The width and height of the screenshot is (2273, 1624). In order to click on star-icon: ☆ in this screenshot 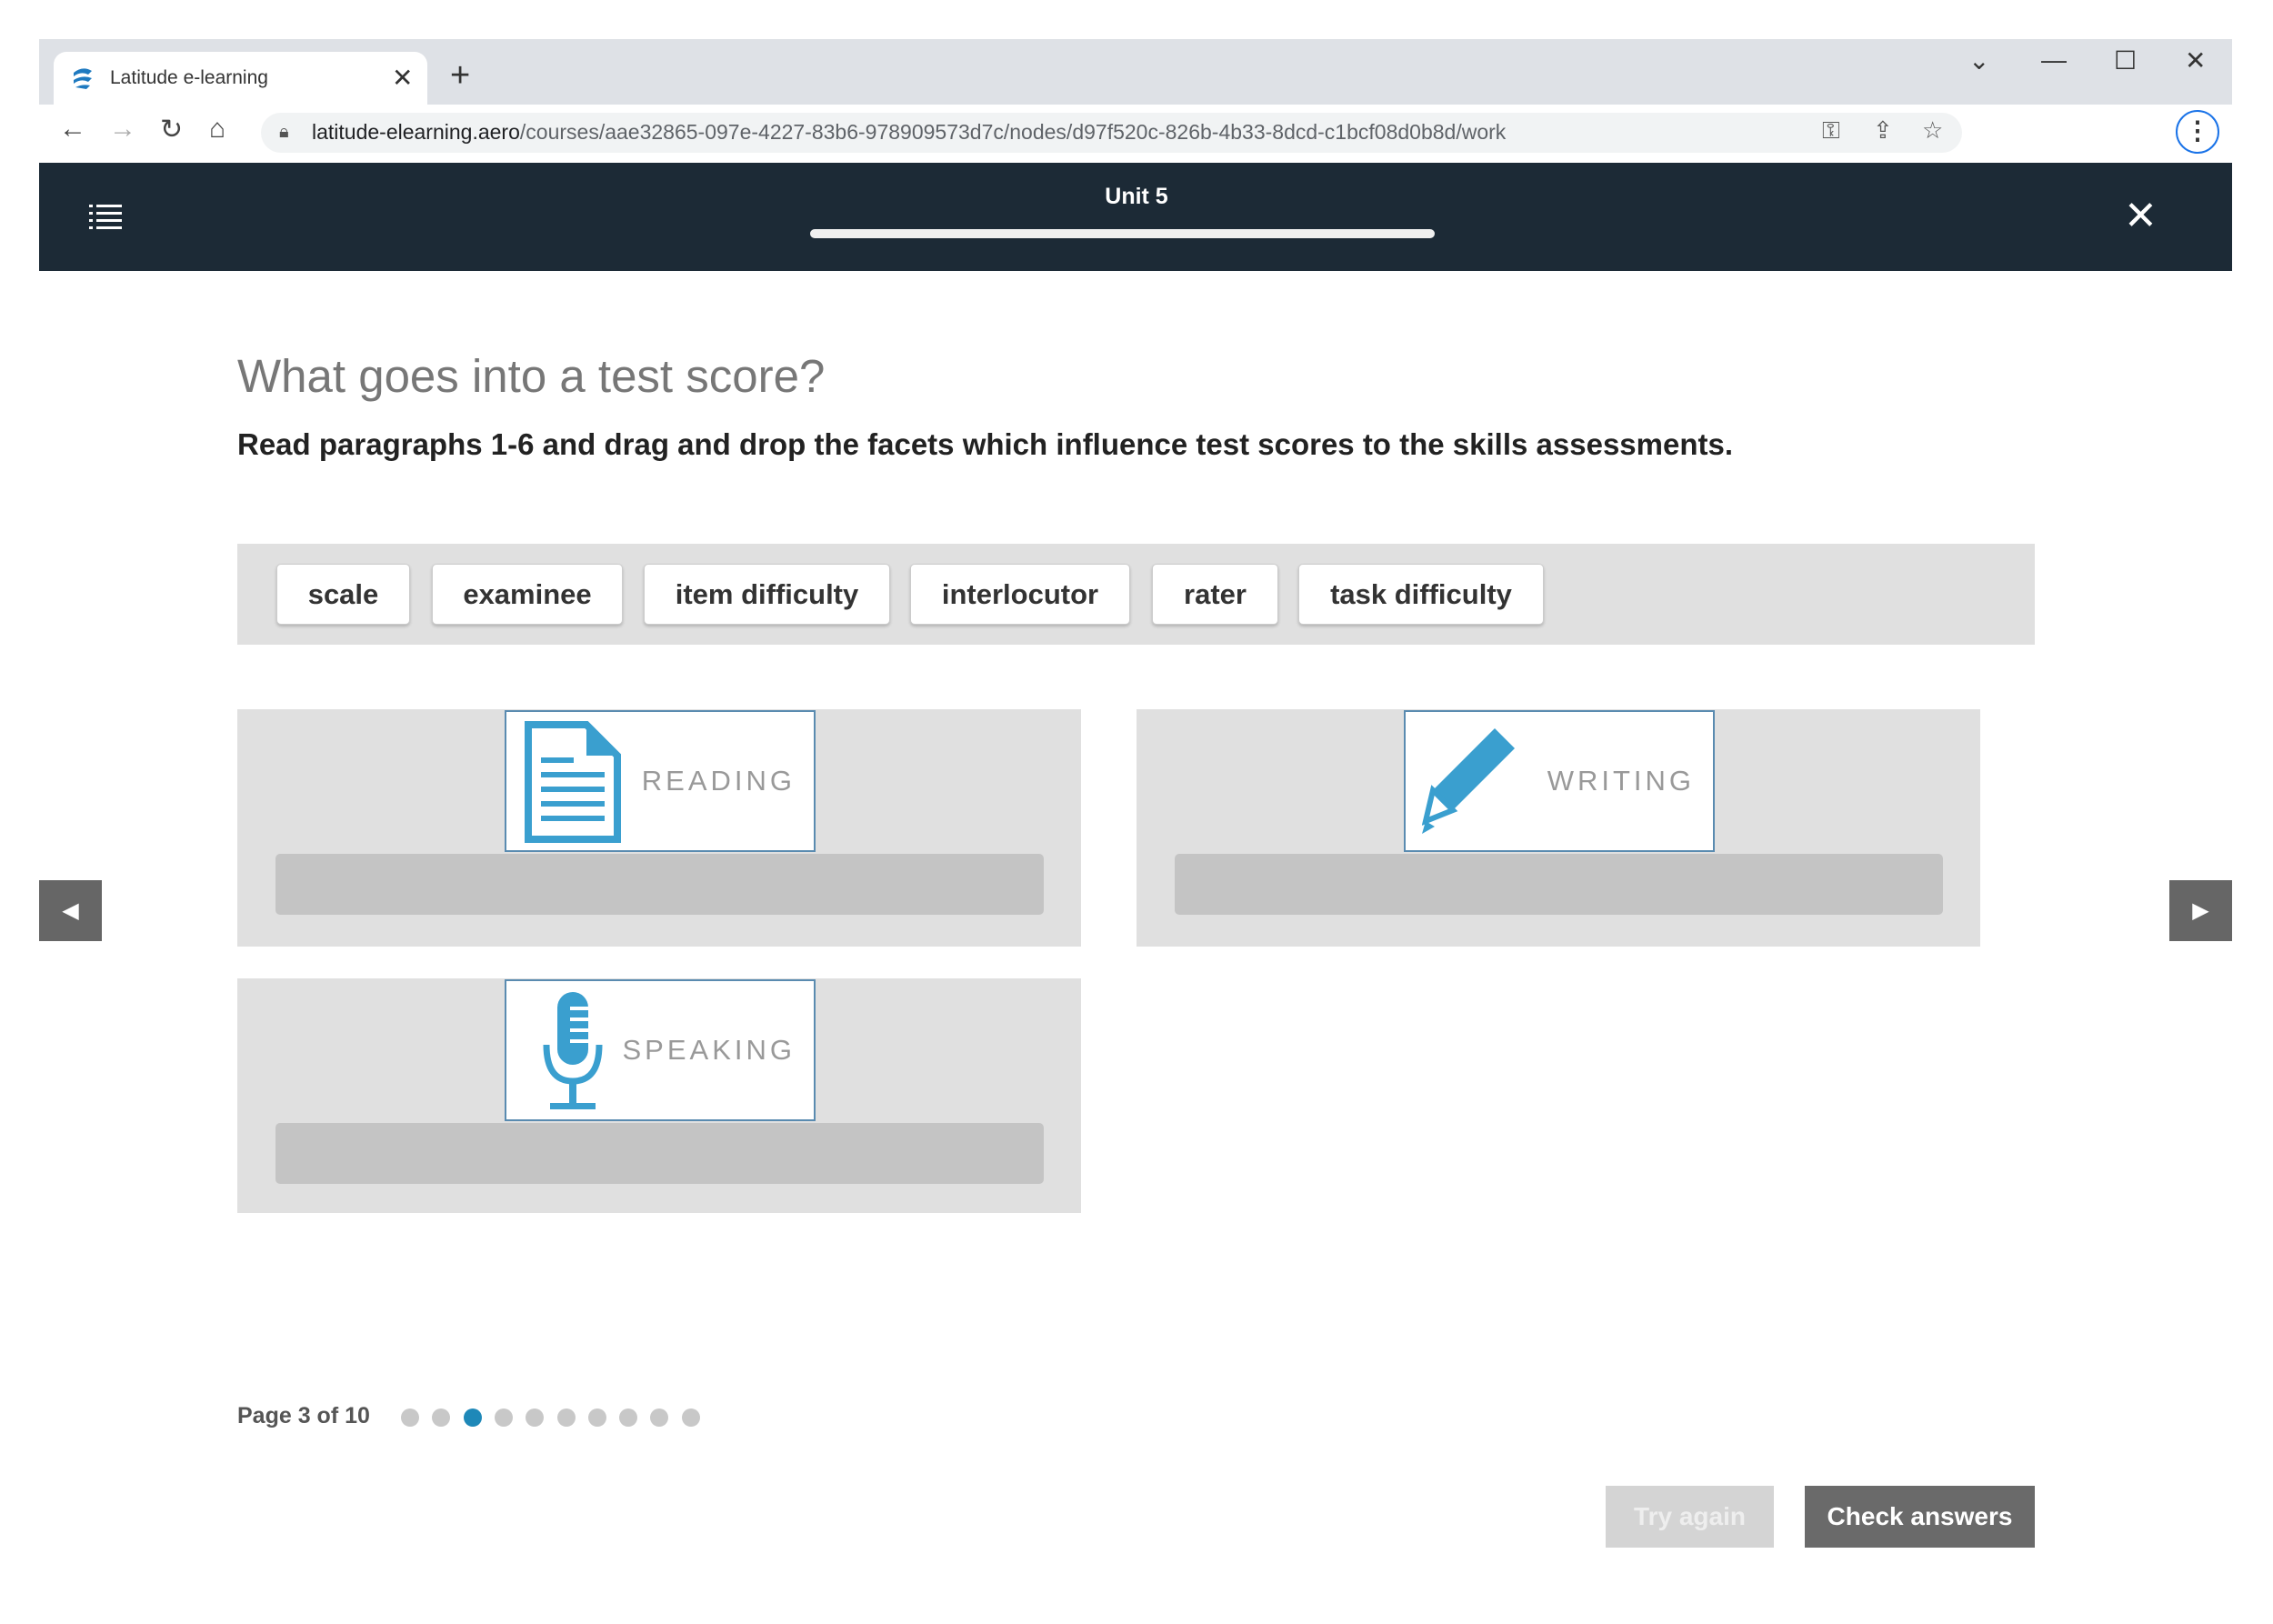, I will do `click(1932, 130)`.